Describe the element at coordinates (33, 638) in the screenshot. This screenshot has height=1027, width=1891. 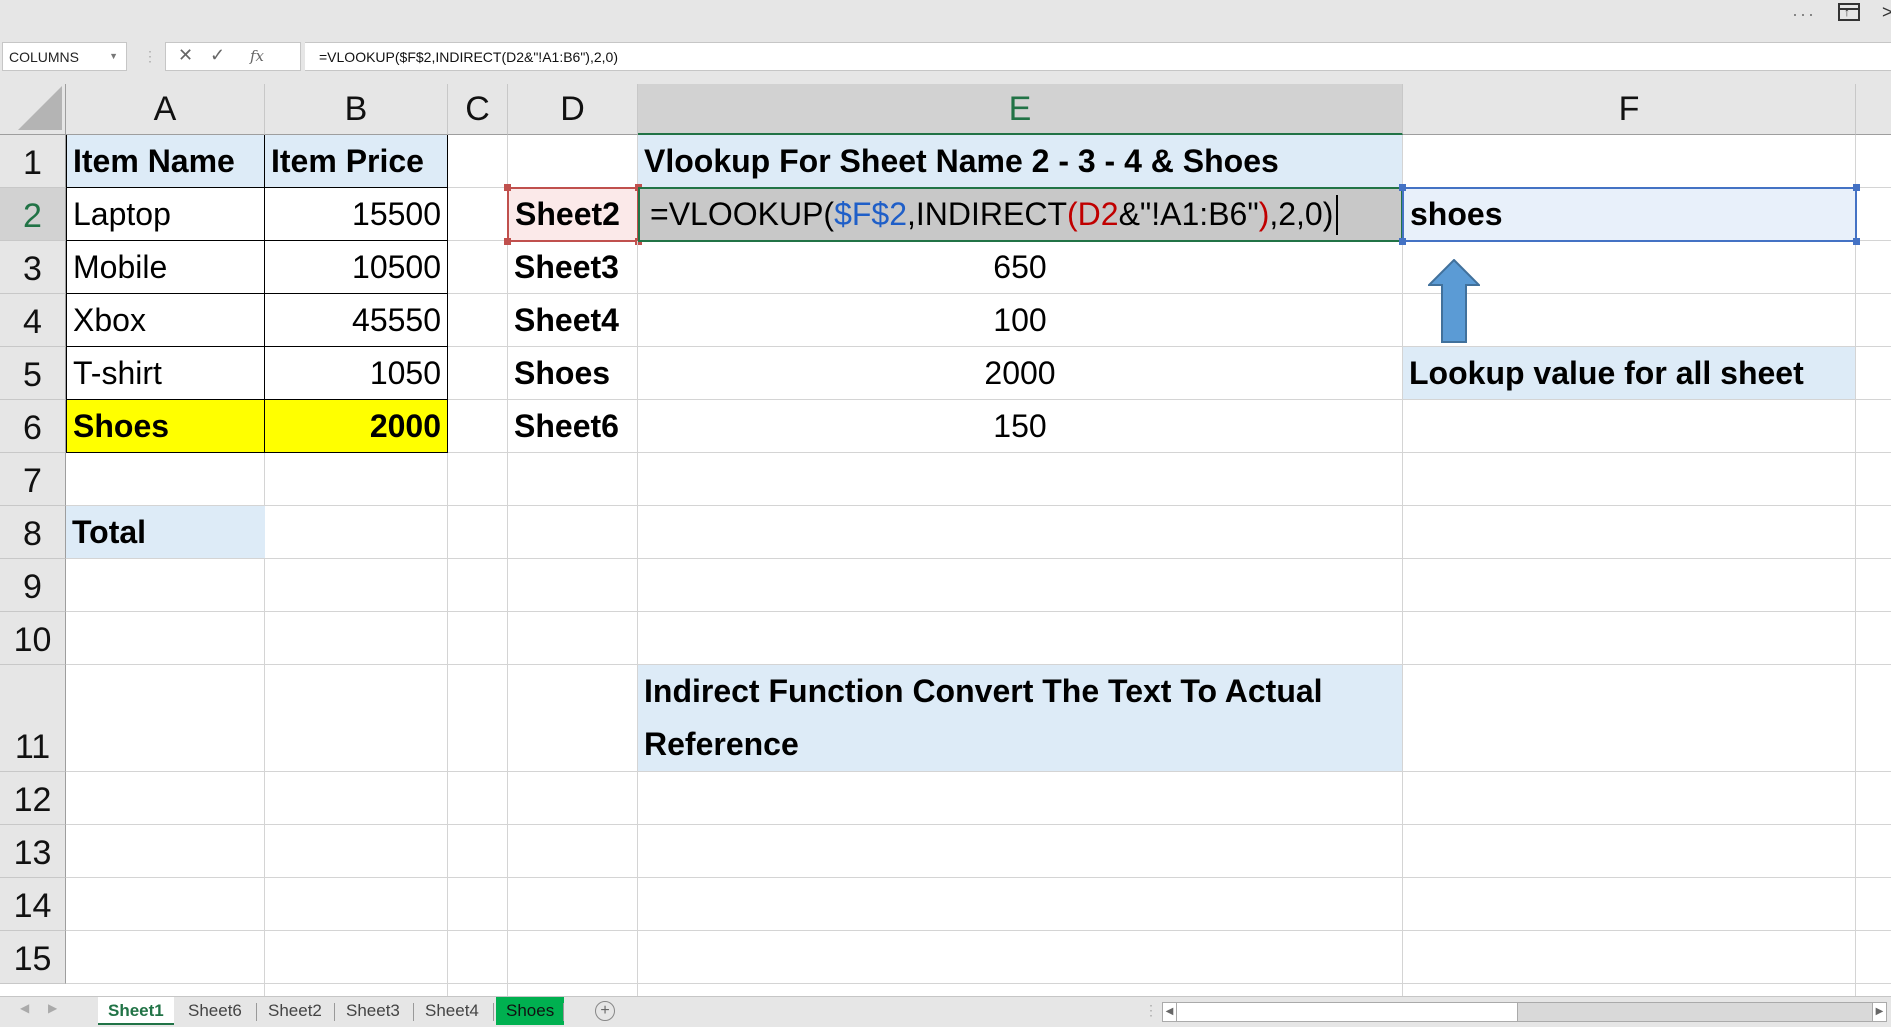
I see `row-header: 10` at that location.